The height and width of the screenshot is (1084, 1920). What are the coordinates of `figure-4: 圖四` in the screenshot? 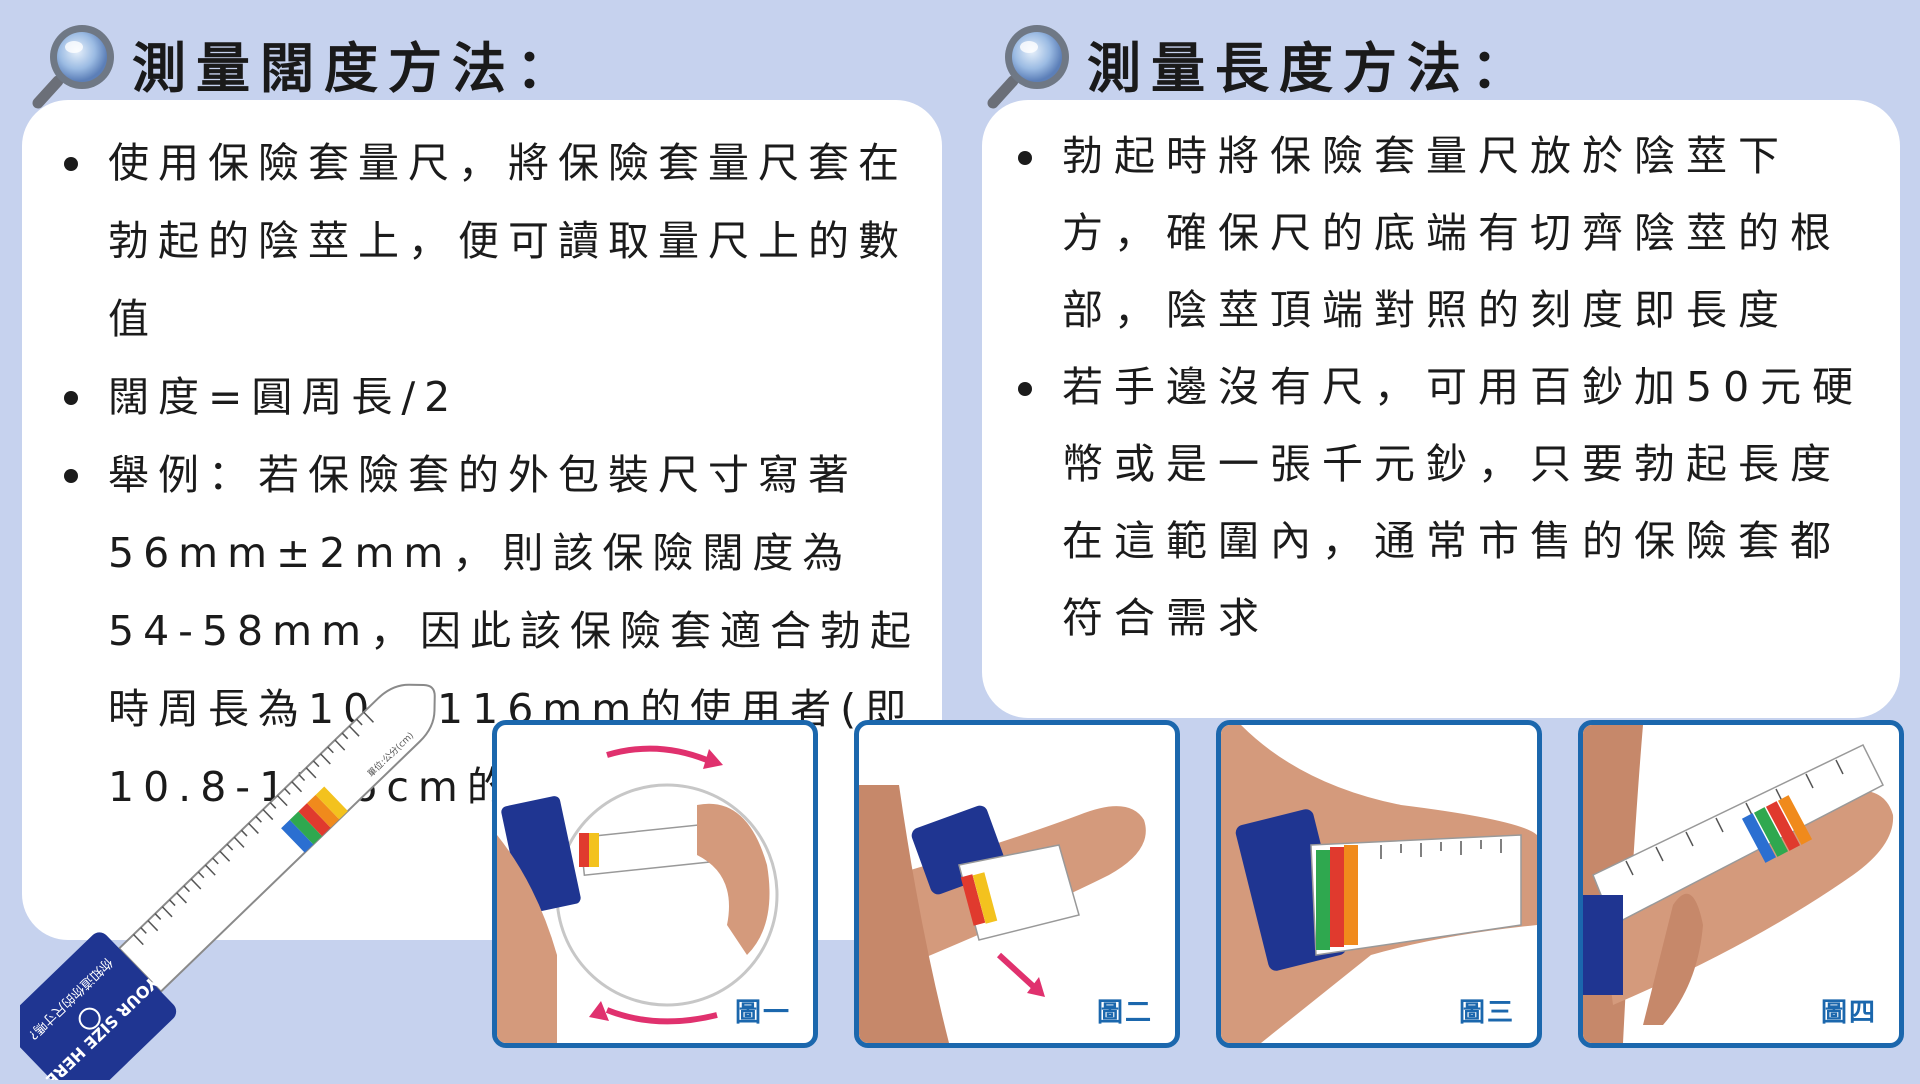 It's located at (1741, 884).